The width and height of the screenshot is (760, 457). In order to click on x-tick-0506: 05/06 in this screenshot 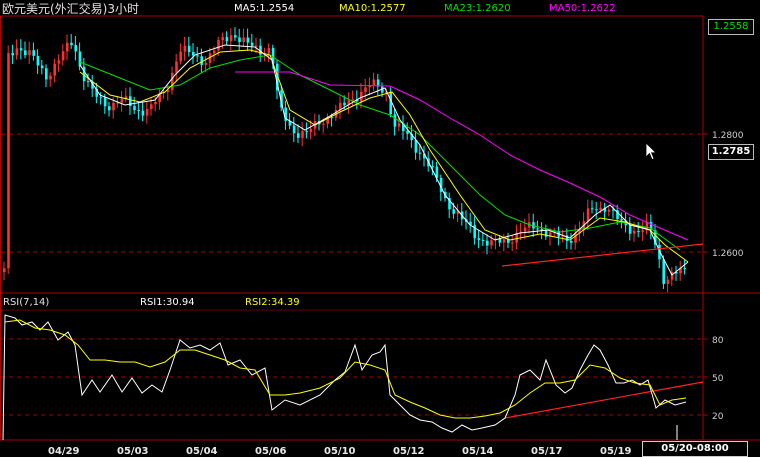, I will do `click(271, 451)`.